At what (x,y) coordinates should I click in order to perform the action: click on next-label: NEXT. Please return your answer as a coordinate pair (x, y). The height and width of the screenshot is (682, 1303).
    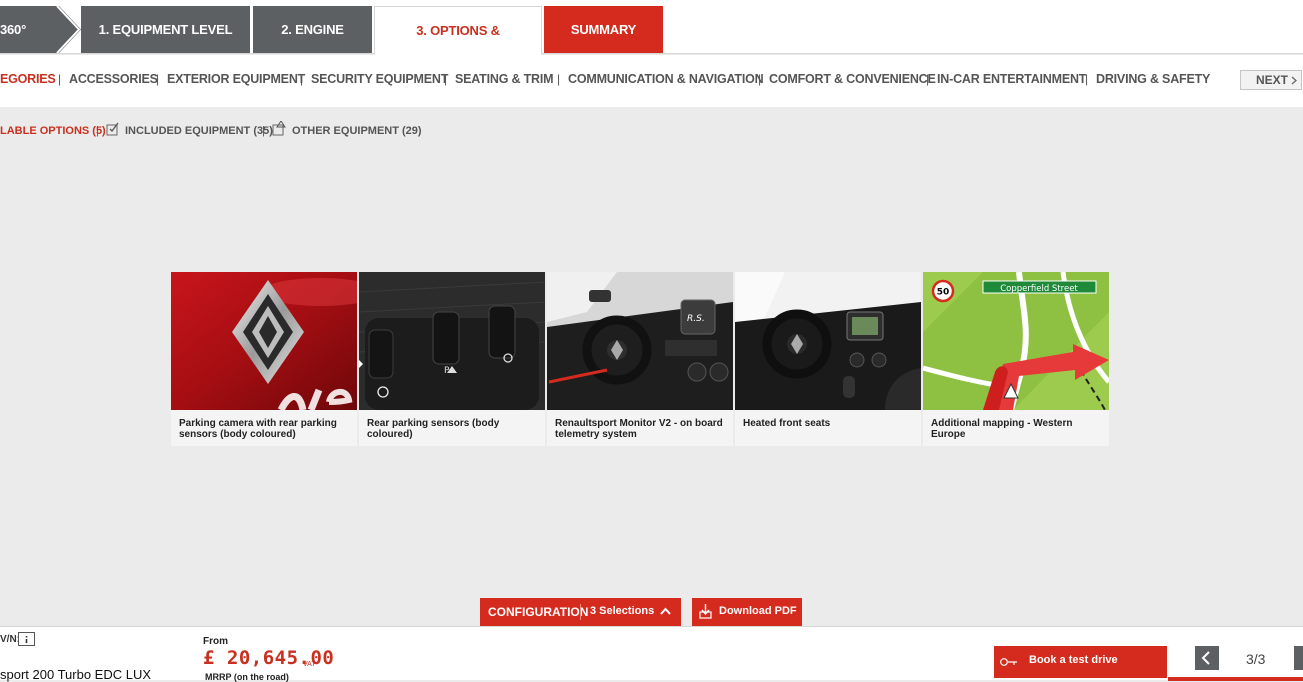
    Looking at the image, I should click on (1272, 80).